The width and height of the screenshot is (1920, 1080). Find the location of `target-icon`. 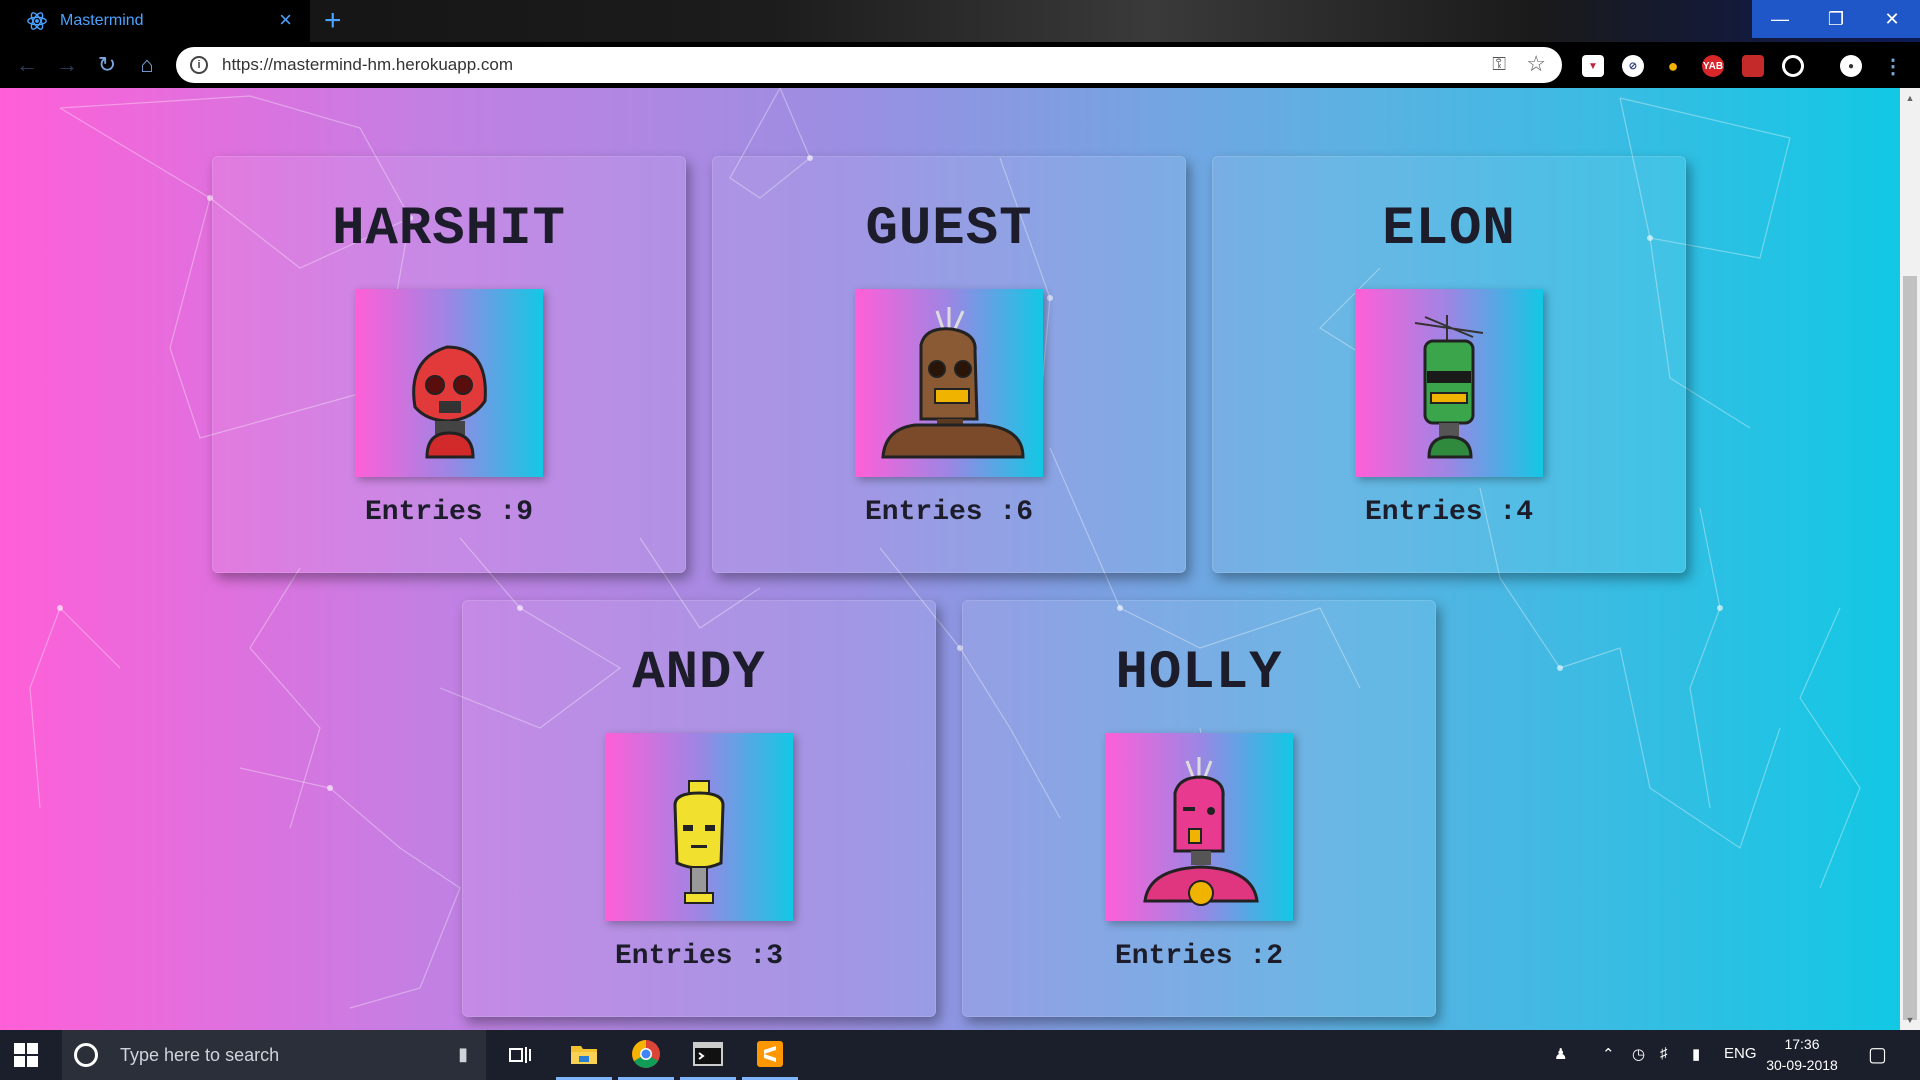

target-icon is located at coordinates (1793, 66).